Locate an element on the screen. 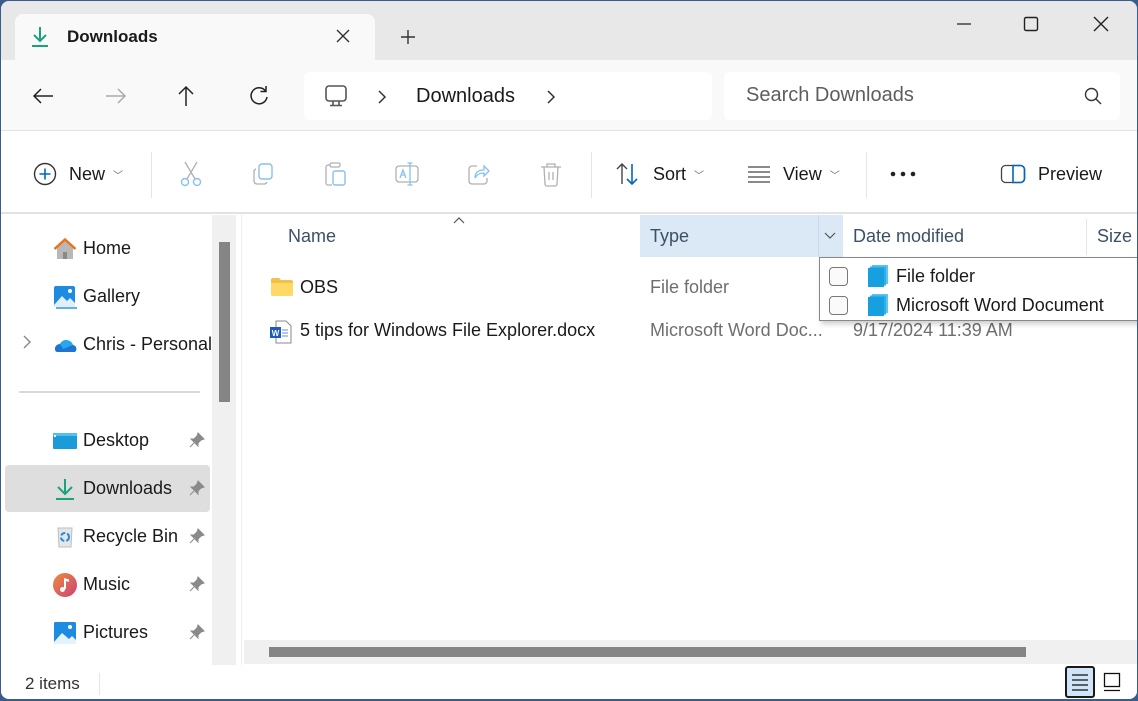 The height and width of the screenshot is (701, 1138). sort-icon is located at coordinates (627, 174).